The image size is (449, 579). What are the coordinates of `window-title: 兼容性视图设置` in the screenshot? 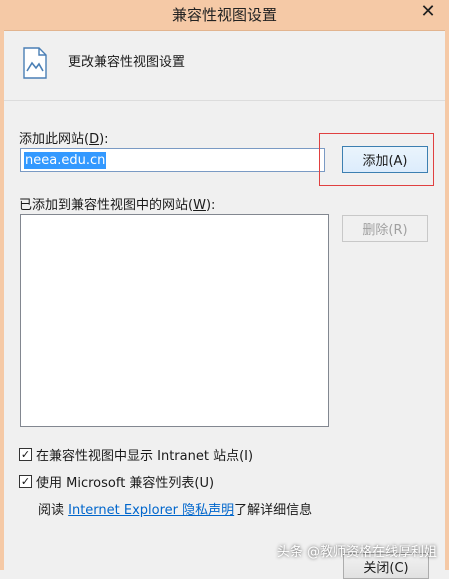 It's located at (224, 15).